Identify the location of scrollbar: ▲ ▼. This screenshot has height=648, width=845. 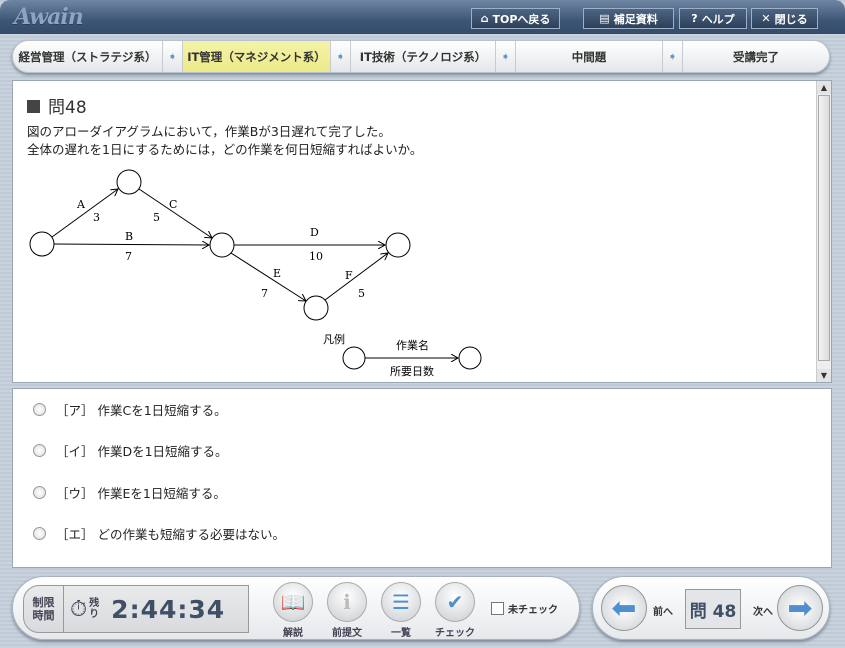
(823, 231).